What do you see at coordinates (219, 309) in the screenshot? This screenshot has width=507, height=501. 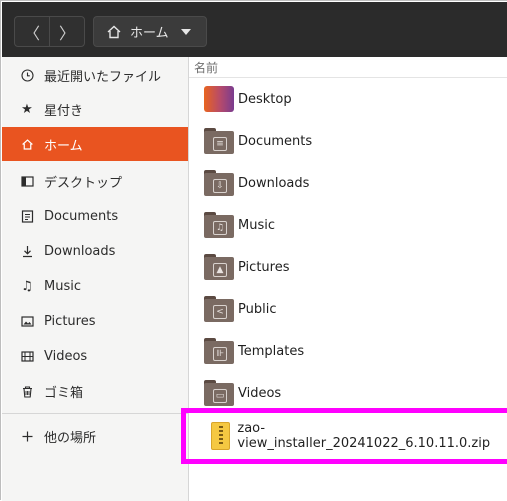 I see `public-folder-icon: <` at bounding box center [219, 309].